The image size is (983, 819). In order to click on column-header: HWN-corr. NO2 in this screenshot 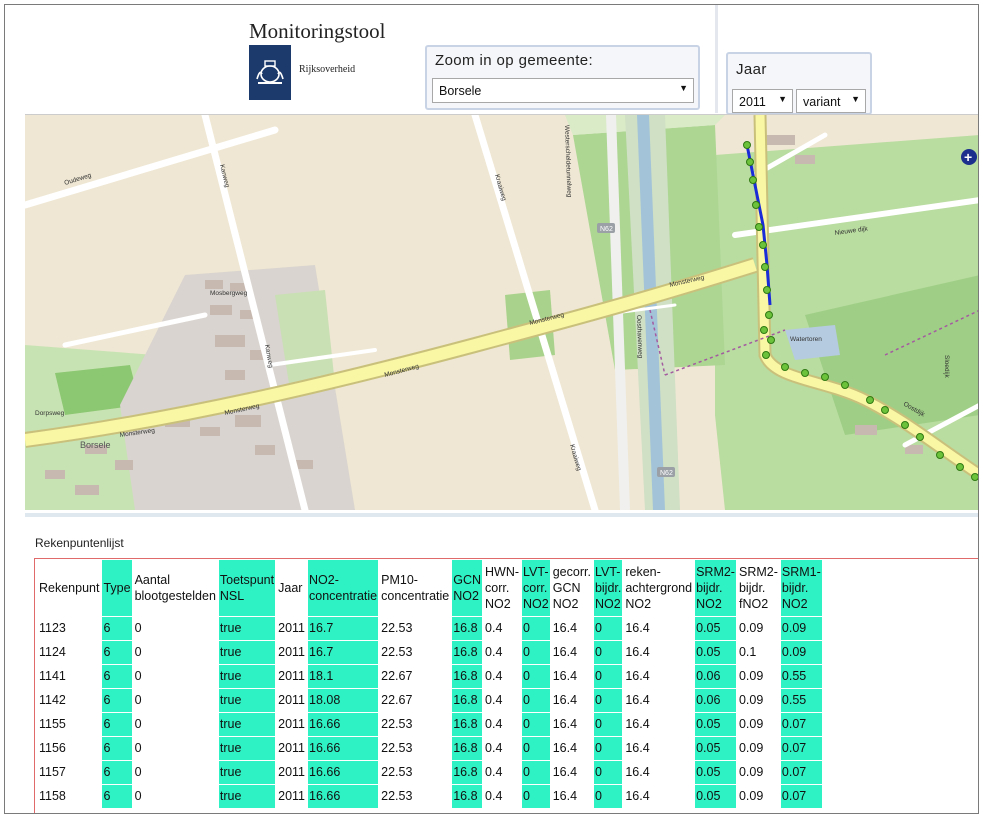, I will do `click(502, 588)`.